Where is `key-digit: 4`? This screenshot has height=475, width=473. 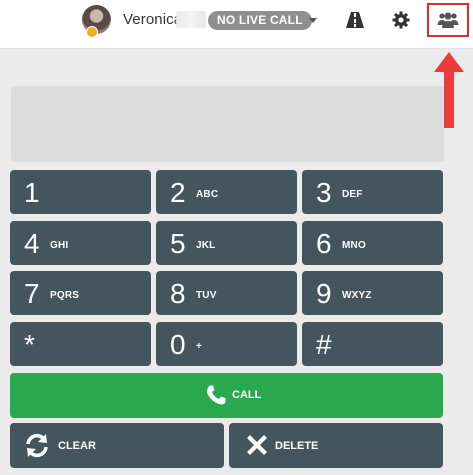
key-digit: 4 is located at coordinates (32, 243).